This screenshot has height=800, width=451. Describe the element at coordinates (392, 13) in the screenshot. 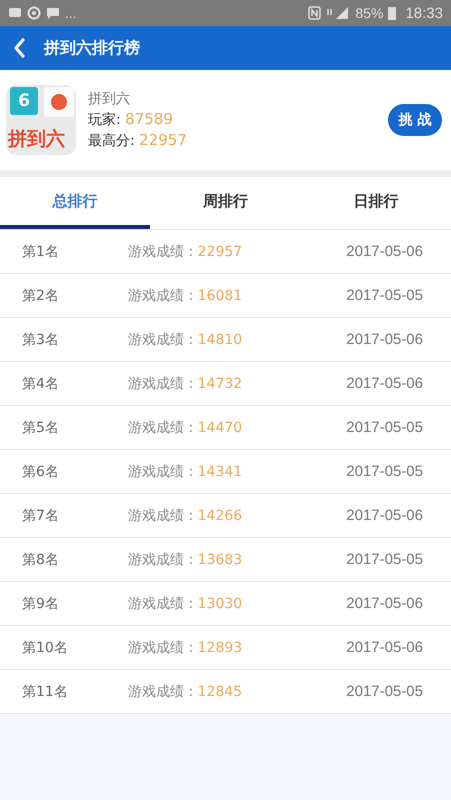

I see `battery-icon` at that location.